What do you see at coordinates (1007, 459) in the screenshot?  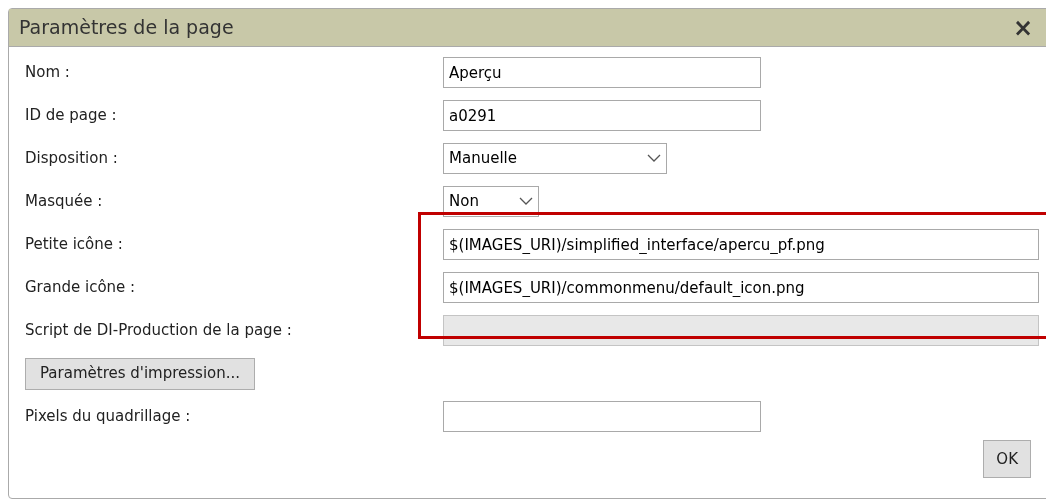 I see `ok-button: OK` at bounding box center [1007, 459].